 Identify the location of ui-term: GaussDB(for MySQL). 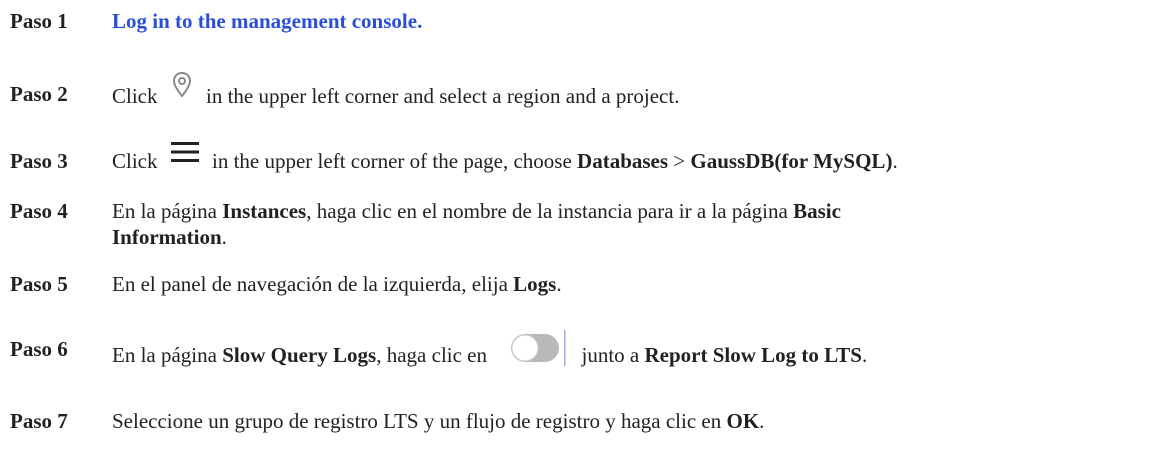
(791, 161).